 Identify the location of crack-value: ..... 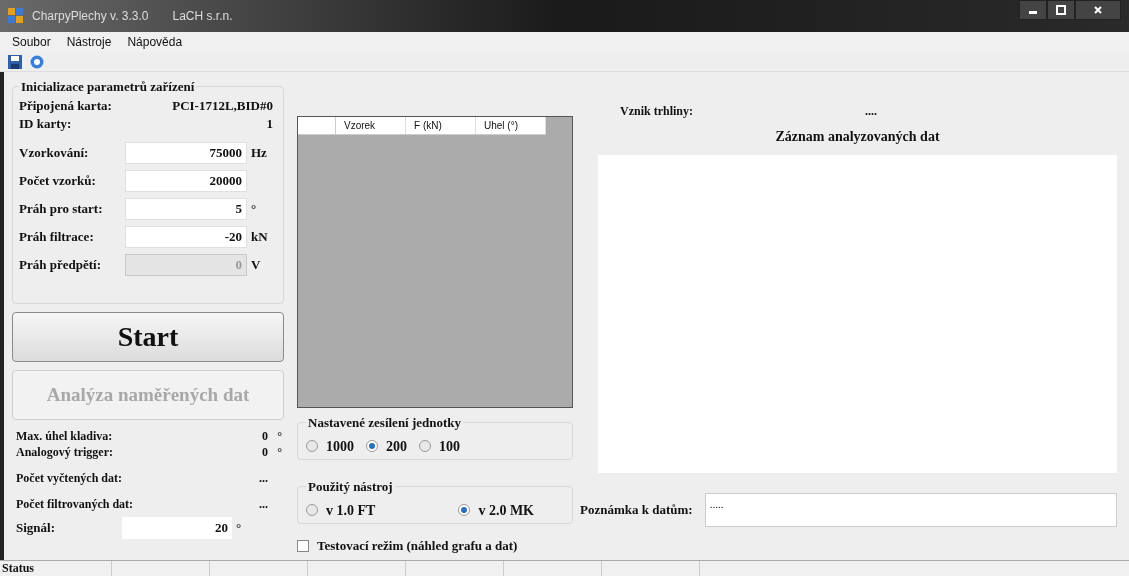
(871, 111).